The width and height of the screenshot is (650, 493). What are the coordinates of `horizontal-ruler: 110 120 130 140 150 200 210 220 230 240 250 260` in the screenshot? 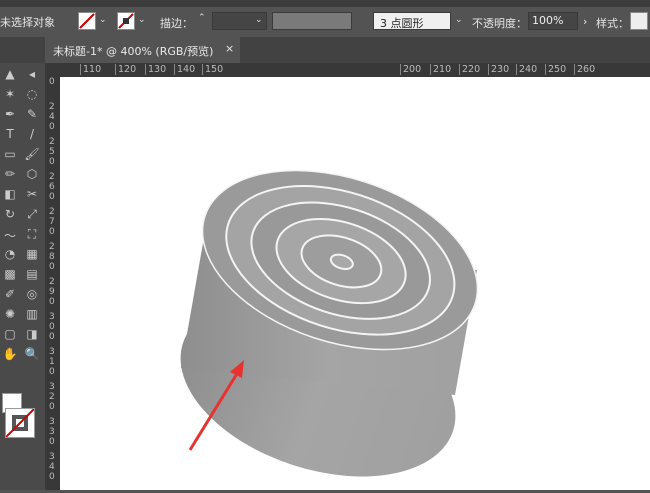 It's located at (355, 70).